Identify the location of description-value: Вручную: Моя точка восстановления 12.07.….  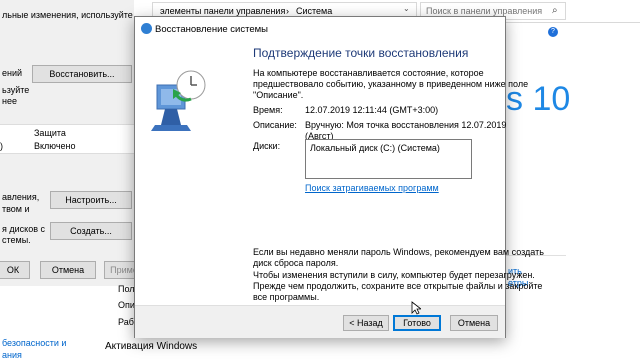
(406, 125).